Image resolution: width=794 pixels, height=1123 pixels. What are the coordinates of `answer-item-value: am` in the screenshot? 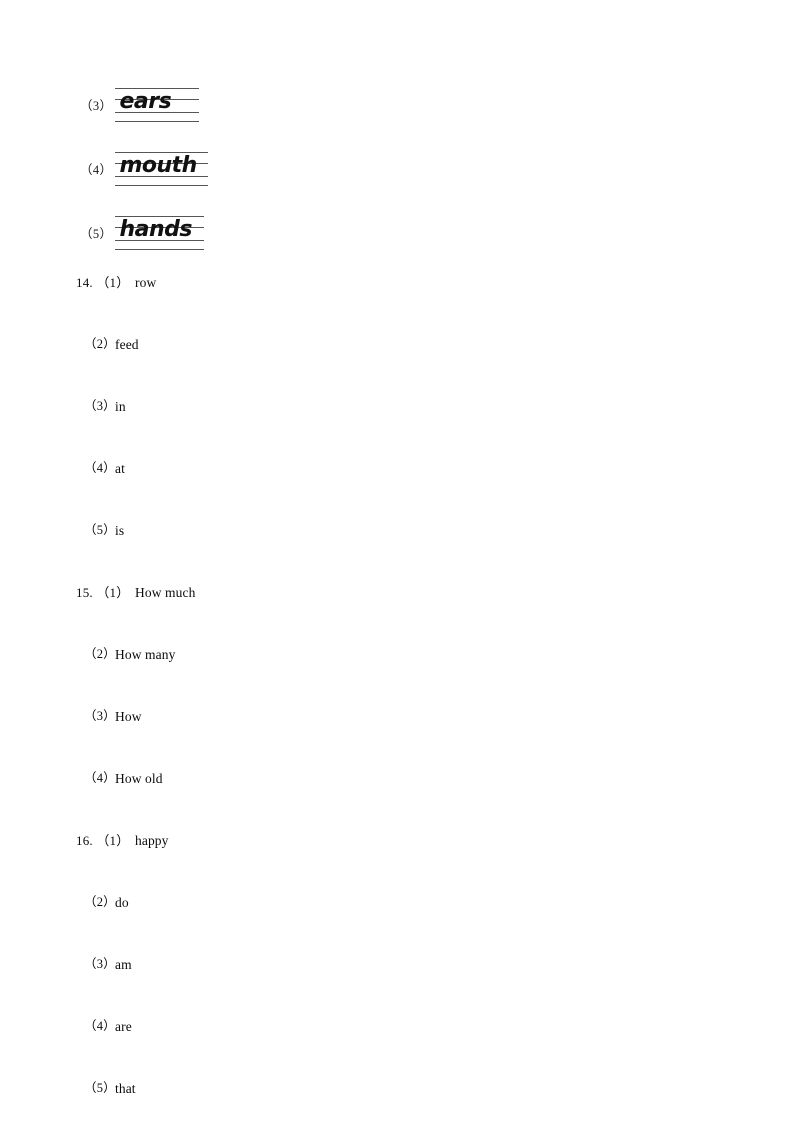 It's located at (123, 964).